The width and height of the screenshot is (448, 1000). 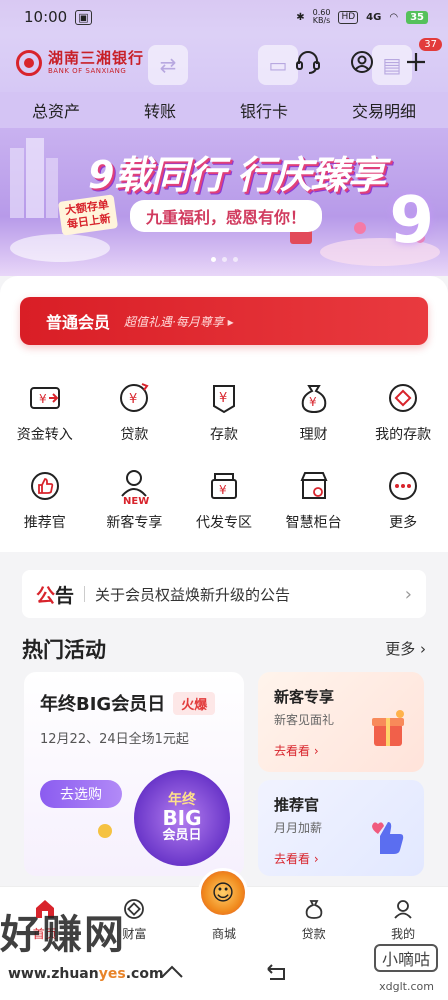 I want to click on bluetooth-icon: ✱, so click(x=300, y=17).